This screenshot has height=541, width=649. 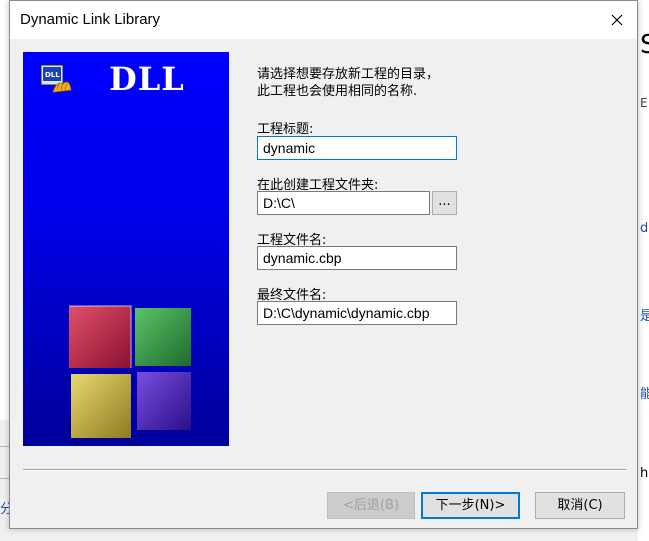 What do you see at coordinates (437, 83) in the screenshot?
I see `wizard-description: 请选择想要存放新工程的目录， 此工程也会使用相同的名称.` at bounding box center [437, 83].